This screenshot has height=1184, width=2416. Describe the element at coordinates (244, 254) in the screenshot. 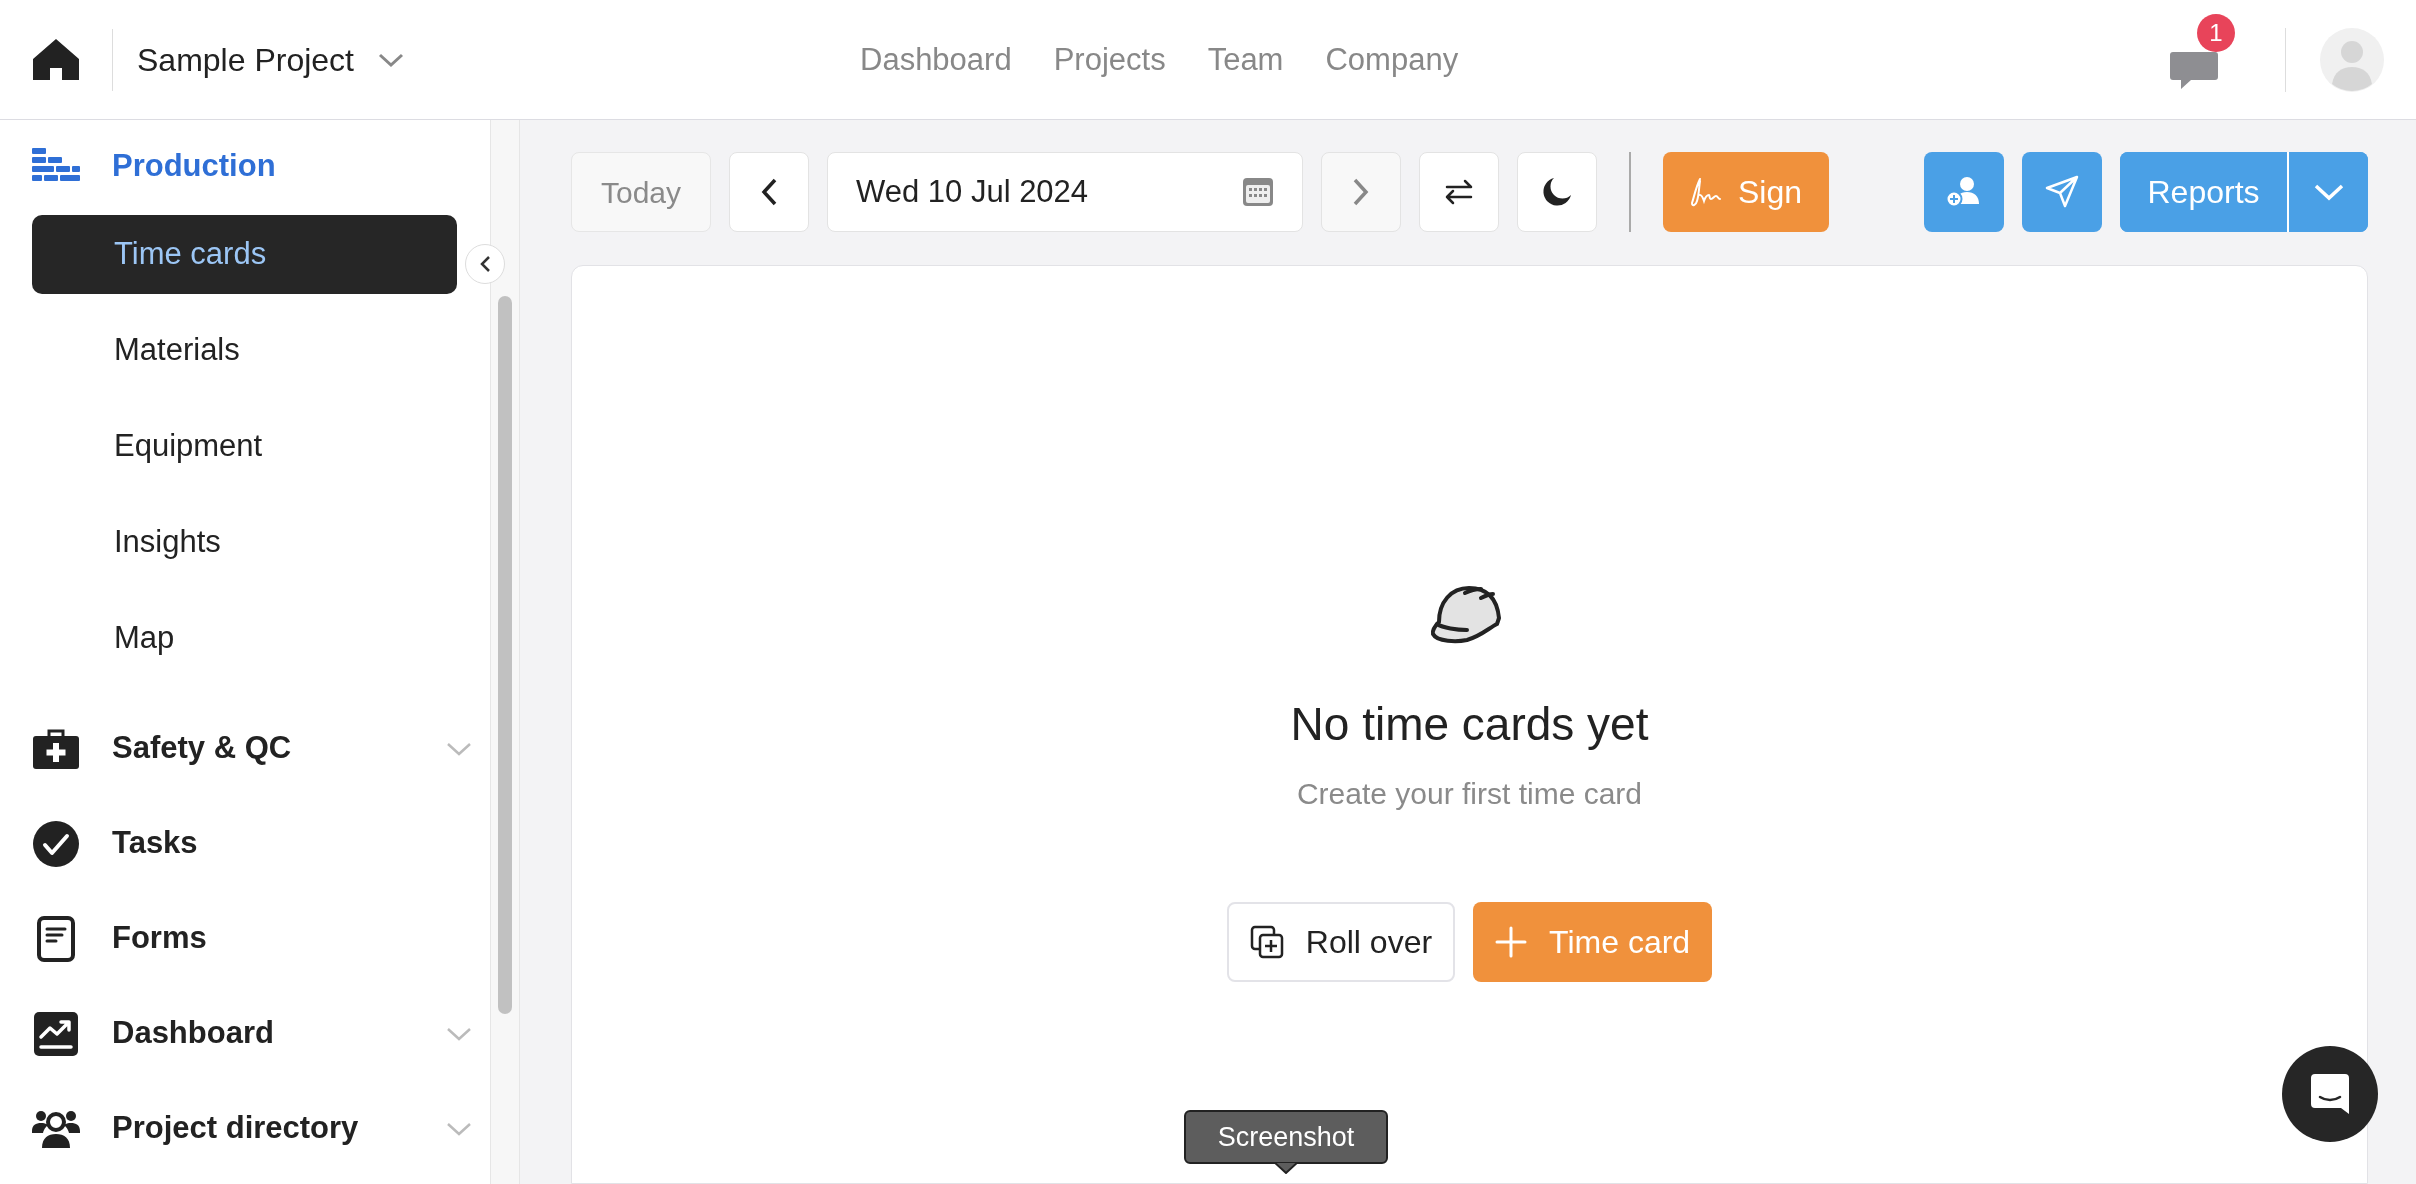

I see `sidebar-item: Time cards` at that location.